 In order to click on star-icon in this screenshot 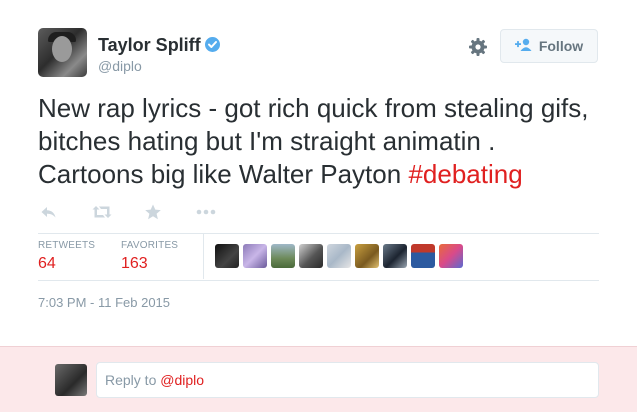, I will do `click(153, 212)`.